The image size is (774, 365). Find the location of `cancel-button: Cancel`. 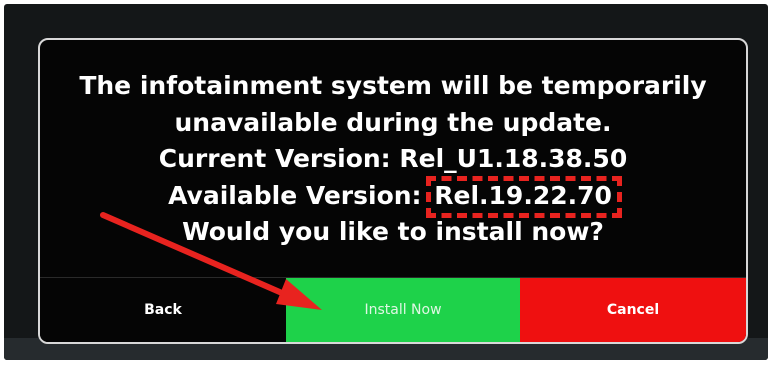

cancel-button: Cancel is located at coordinates (633, 310).